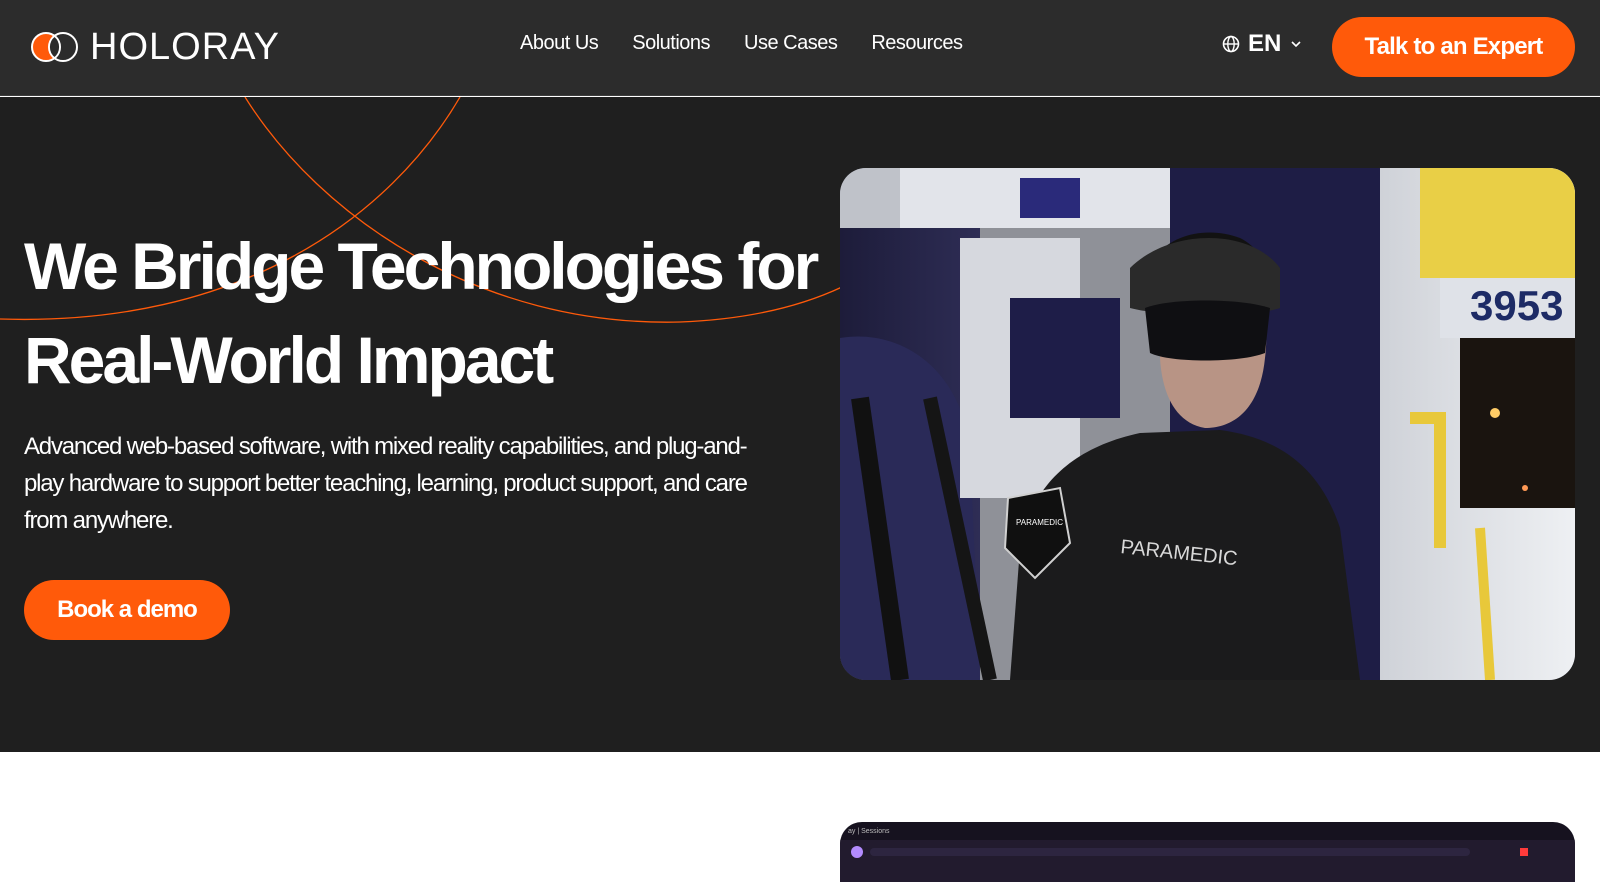 This screenshot has height=882, width=1600. I want to click on nav-solutions: Solutions, so click(671, 43).